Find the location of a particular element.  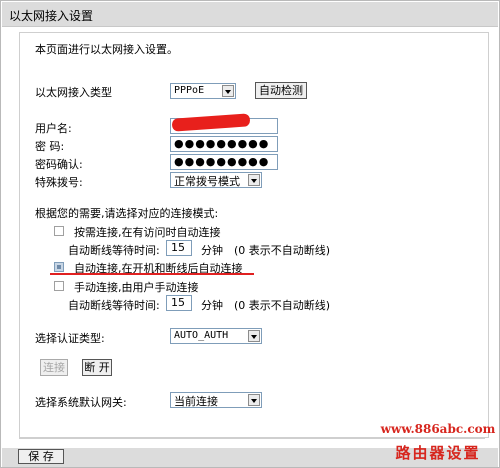

connection-type-select: PPPoE is located at coordinates (203, 91).